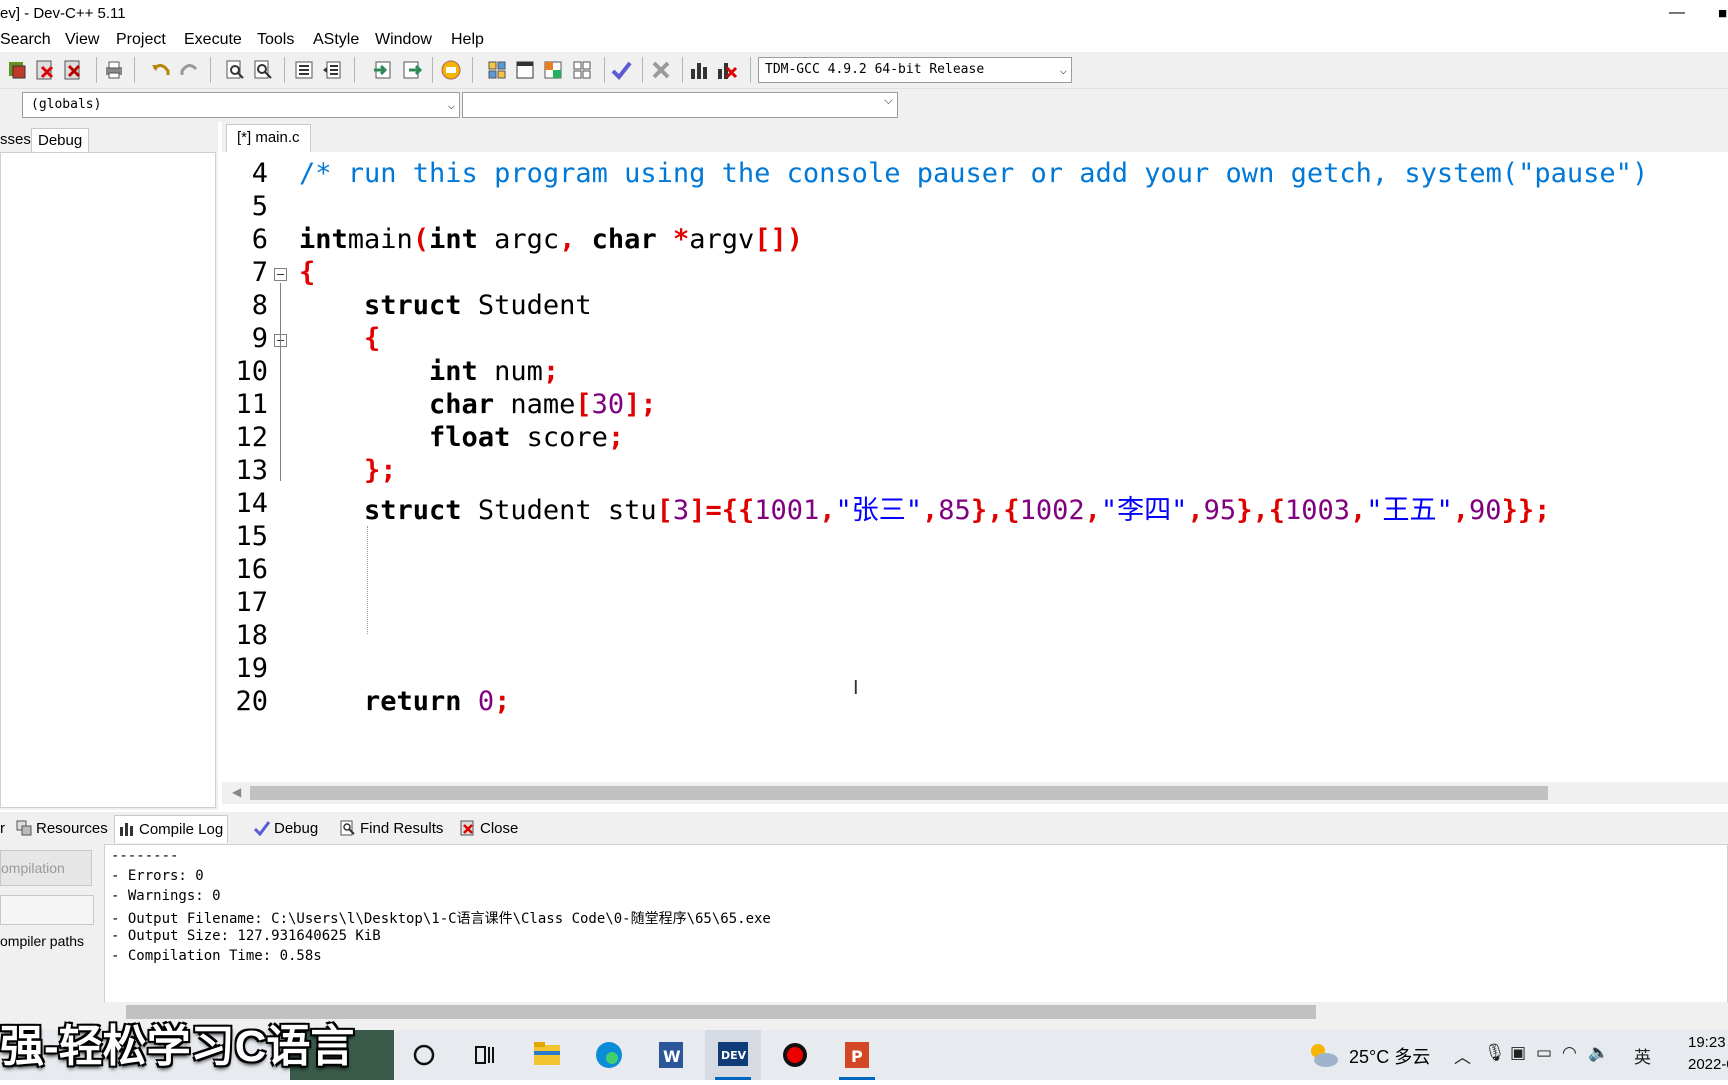 The width and height of the screenshot is (1728, 1085). Describe the element at coordinates (699, 70) in the screenshot. I see `chart-icon` at that location.